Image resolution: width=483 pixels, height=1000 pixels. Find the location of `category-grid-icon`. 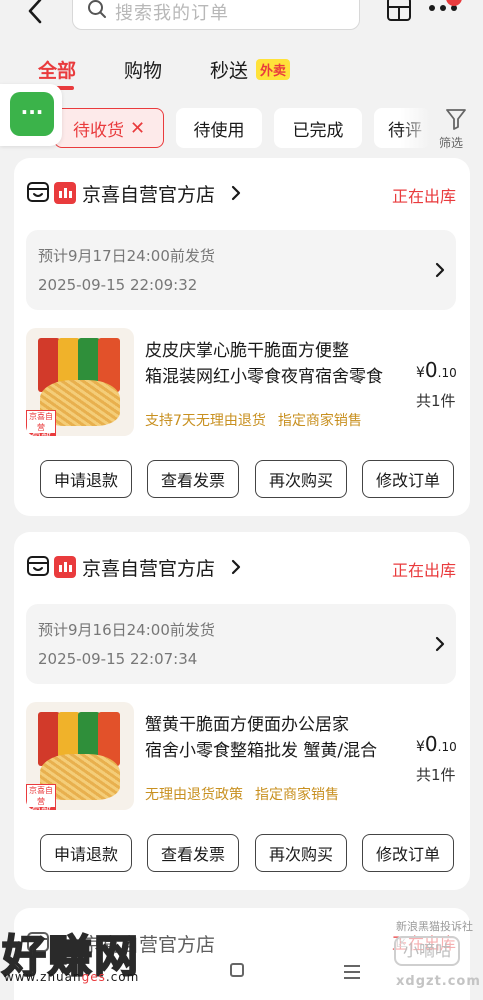

category-grid-icon is located at coordinates (399, 11).